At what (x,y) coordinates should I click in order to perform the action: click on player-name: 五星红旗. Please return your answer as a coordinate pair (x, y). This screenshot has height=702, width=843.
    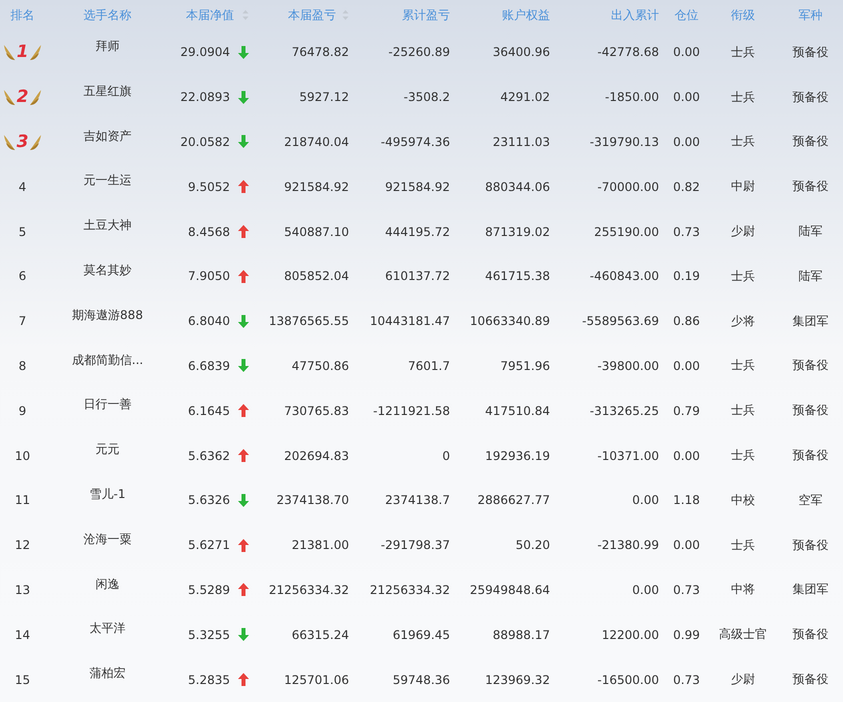
    Looking at the image, I should click on (108, 91).